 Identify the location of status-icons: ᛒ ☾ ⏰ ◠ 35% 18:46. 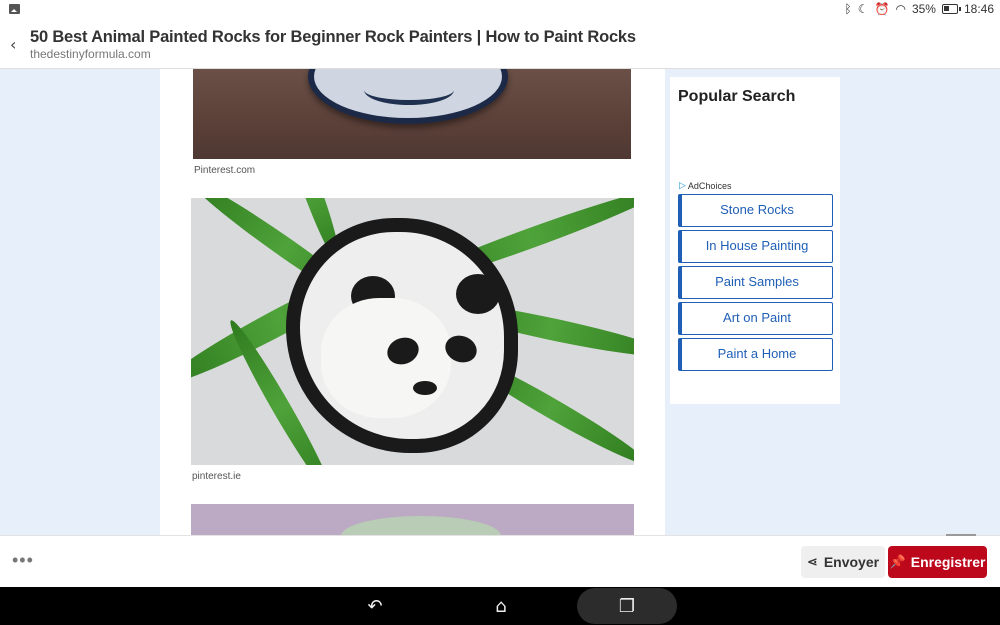
(919, 9).